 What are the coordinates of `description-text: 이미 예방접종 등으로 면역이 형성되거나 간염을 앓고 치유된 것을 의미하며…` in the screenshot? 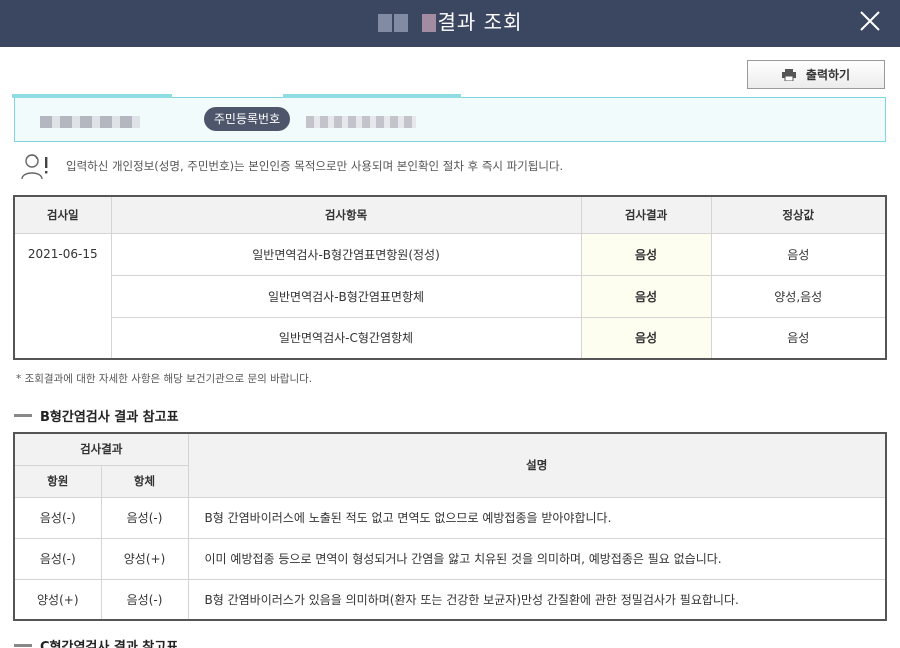 It's located at (537, 558).